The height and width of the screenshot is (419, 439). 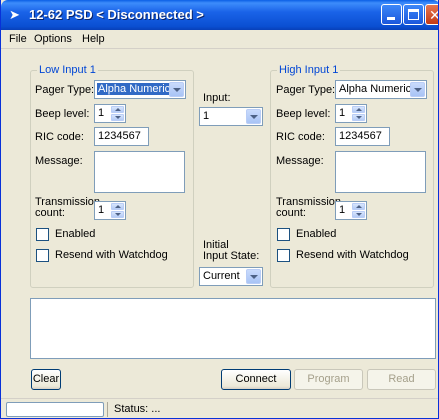 I want to click on low-pager-type-select: Alpha Numeric, so click(x=140, y=89).